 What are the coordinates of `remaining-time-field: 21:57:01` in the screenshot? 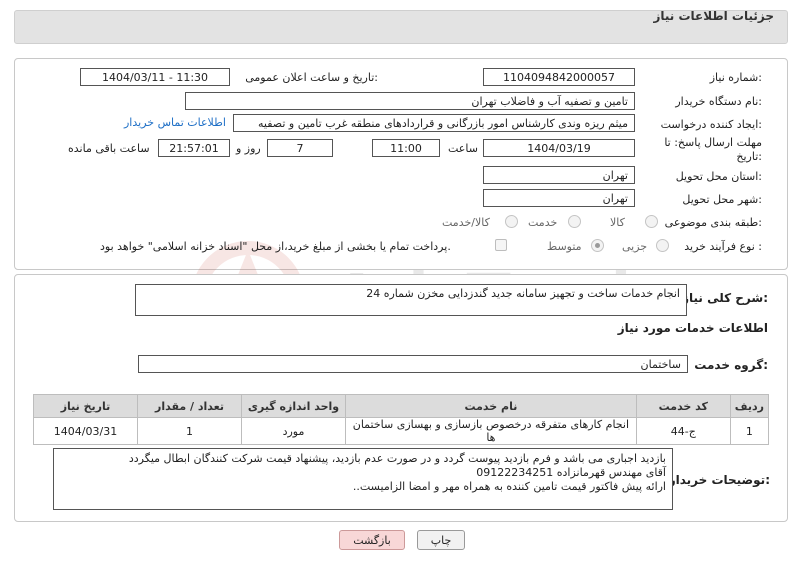 It's located at (194, 148).